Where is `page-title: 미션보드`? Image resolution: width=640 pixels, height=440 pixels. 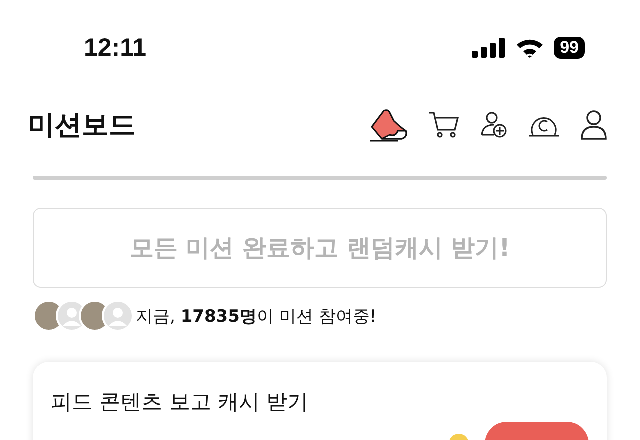
page-title: 미션보드 is located at coordinates (82, 126).